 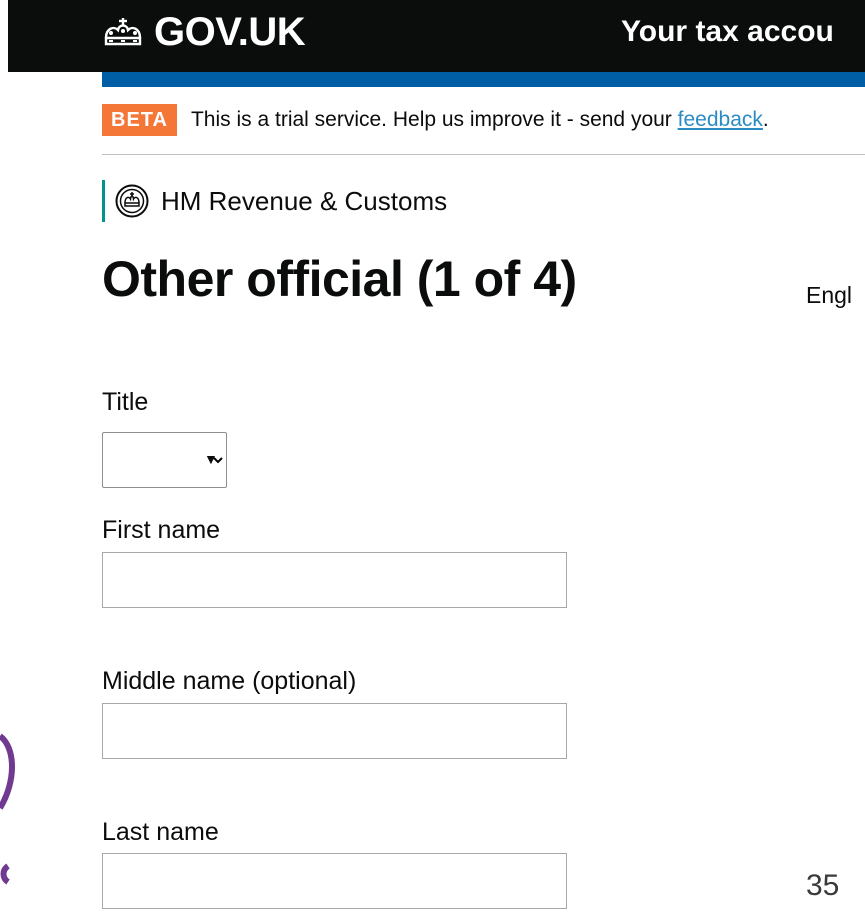 I want to click on govuk-logo-text: GOV.UK, so click(x=230, y=32).